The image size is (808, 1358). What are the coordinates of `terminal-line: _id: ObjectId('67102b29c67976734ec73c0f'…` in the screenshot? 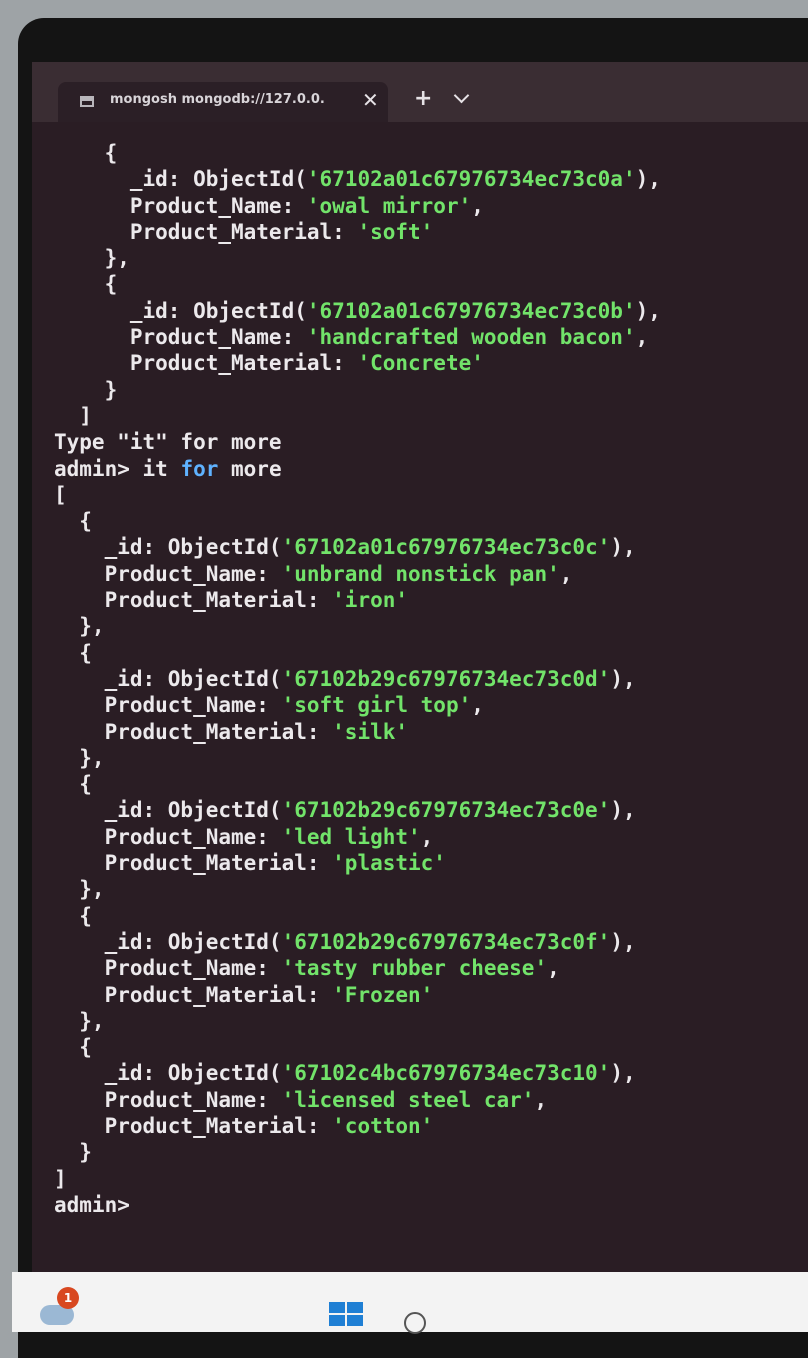 It's located at (345, 941).